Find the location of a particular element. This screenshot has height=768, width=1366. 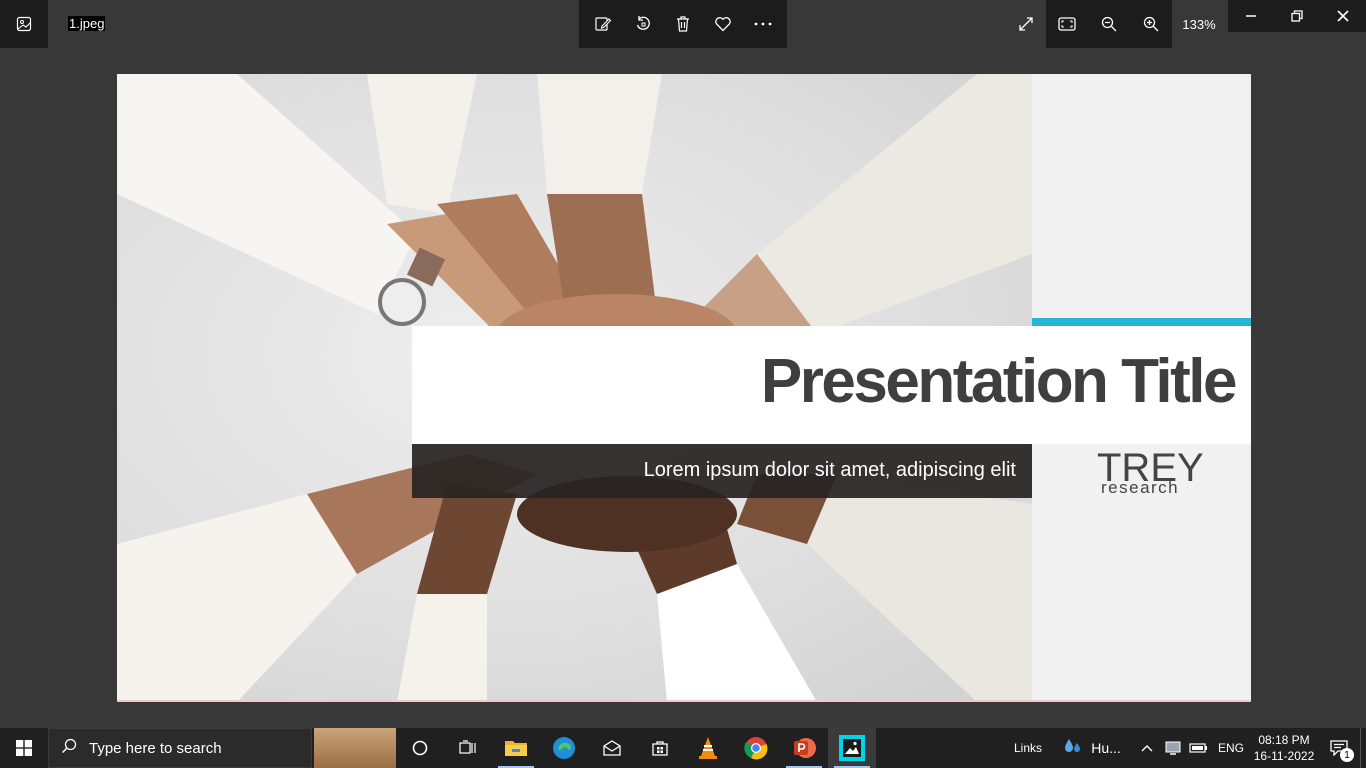

title-band: Presentation Title is located at coordinates (831, 385).